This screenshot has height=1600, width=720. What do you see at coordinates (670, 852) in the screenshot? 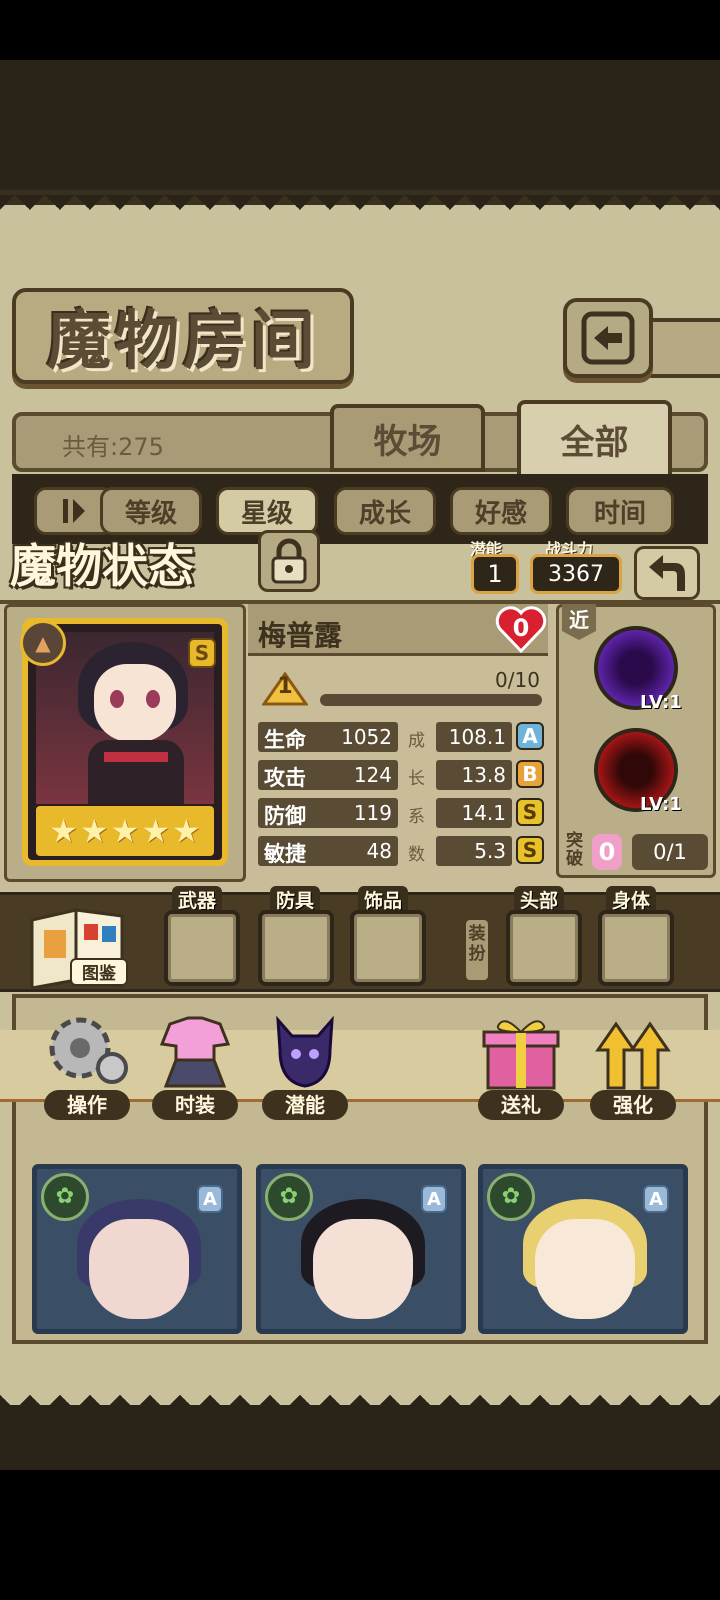
I see `breakthrough-progress: 0/1` at bounding box center [670, 852].